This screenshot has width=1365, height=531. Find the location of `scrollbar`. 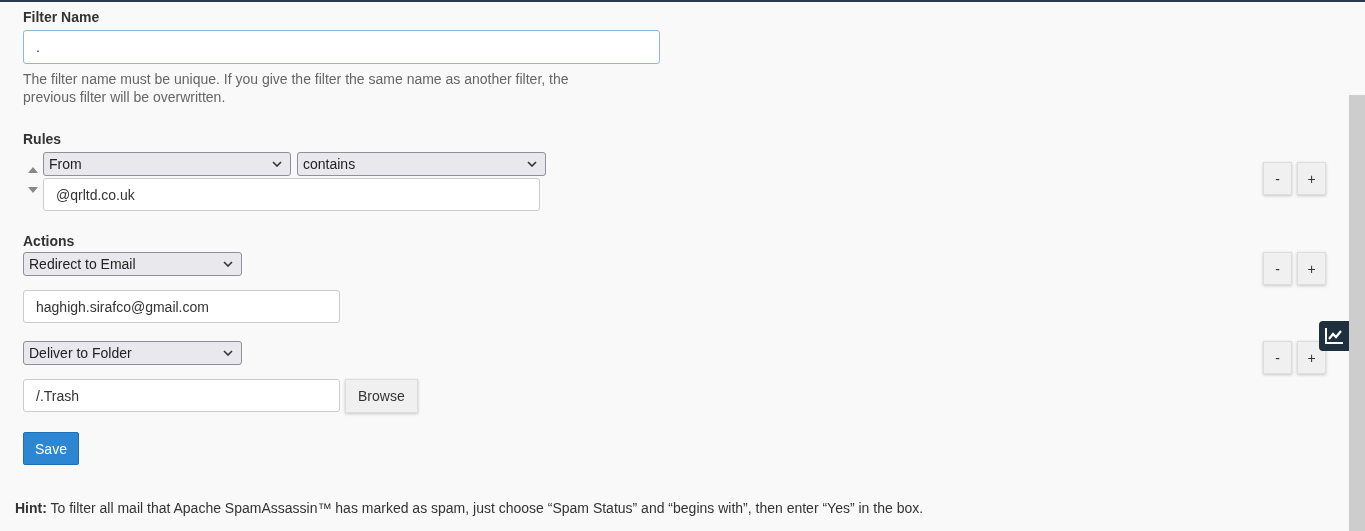

scrollbar is located at coordinates (1357, 313).